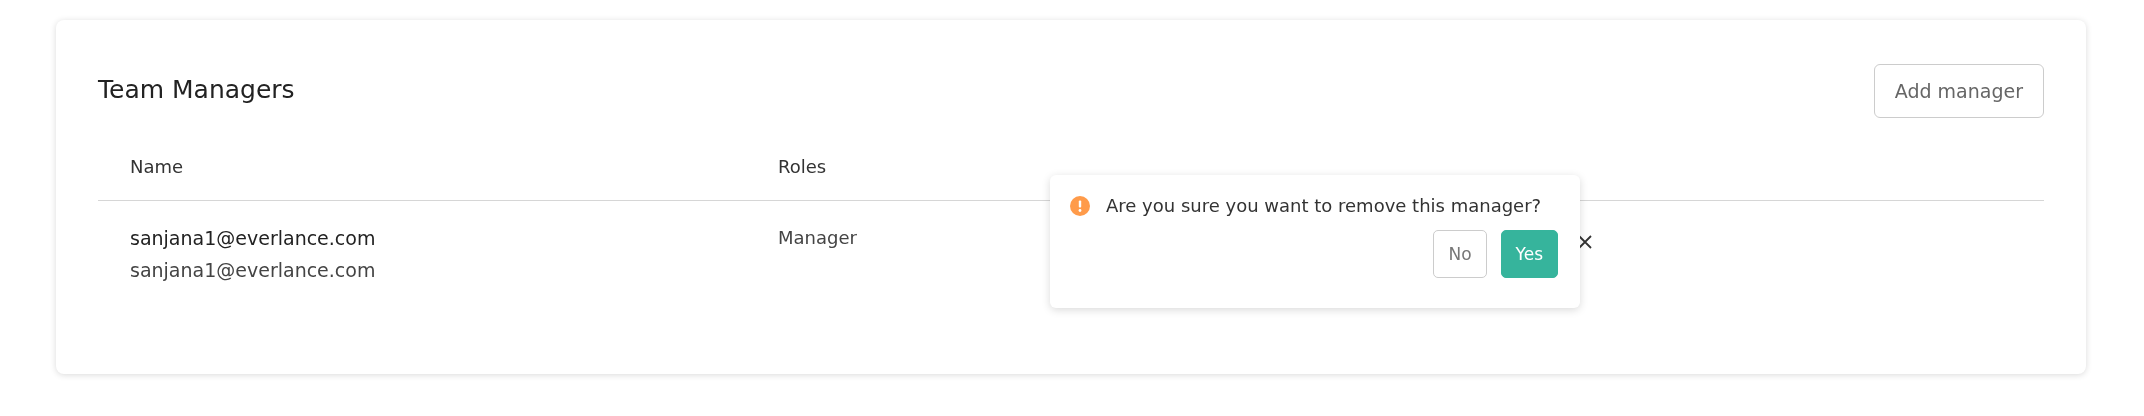 This screenshot has height=416, width=2144. What do you see at coordinates (1080, 205) in the screenshot?
I see `warning-icon` at bounding box center [1080, 205].